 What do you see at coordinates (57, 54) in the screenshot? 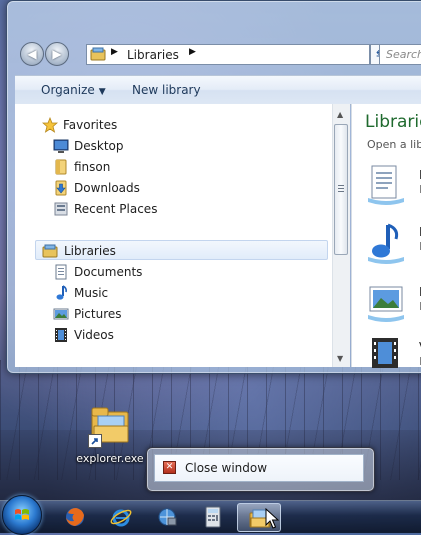
I see `forward-button: ▶` at bounding box center [57, 54].